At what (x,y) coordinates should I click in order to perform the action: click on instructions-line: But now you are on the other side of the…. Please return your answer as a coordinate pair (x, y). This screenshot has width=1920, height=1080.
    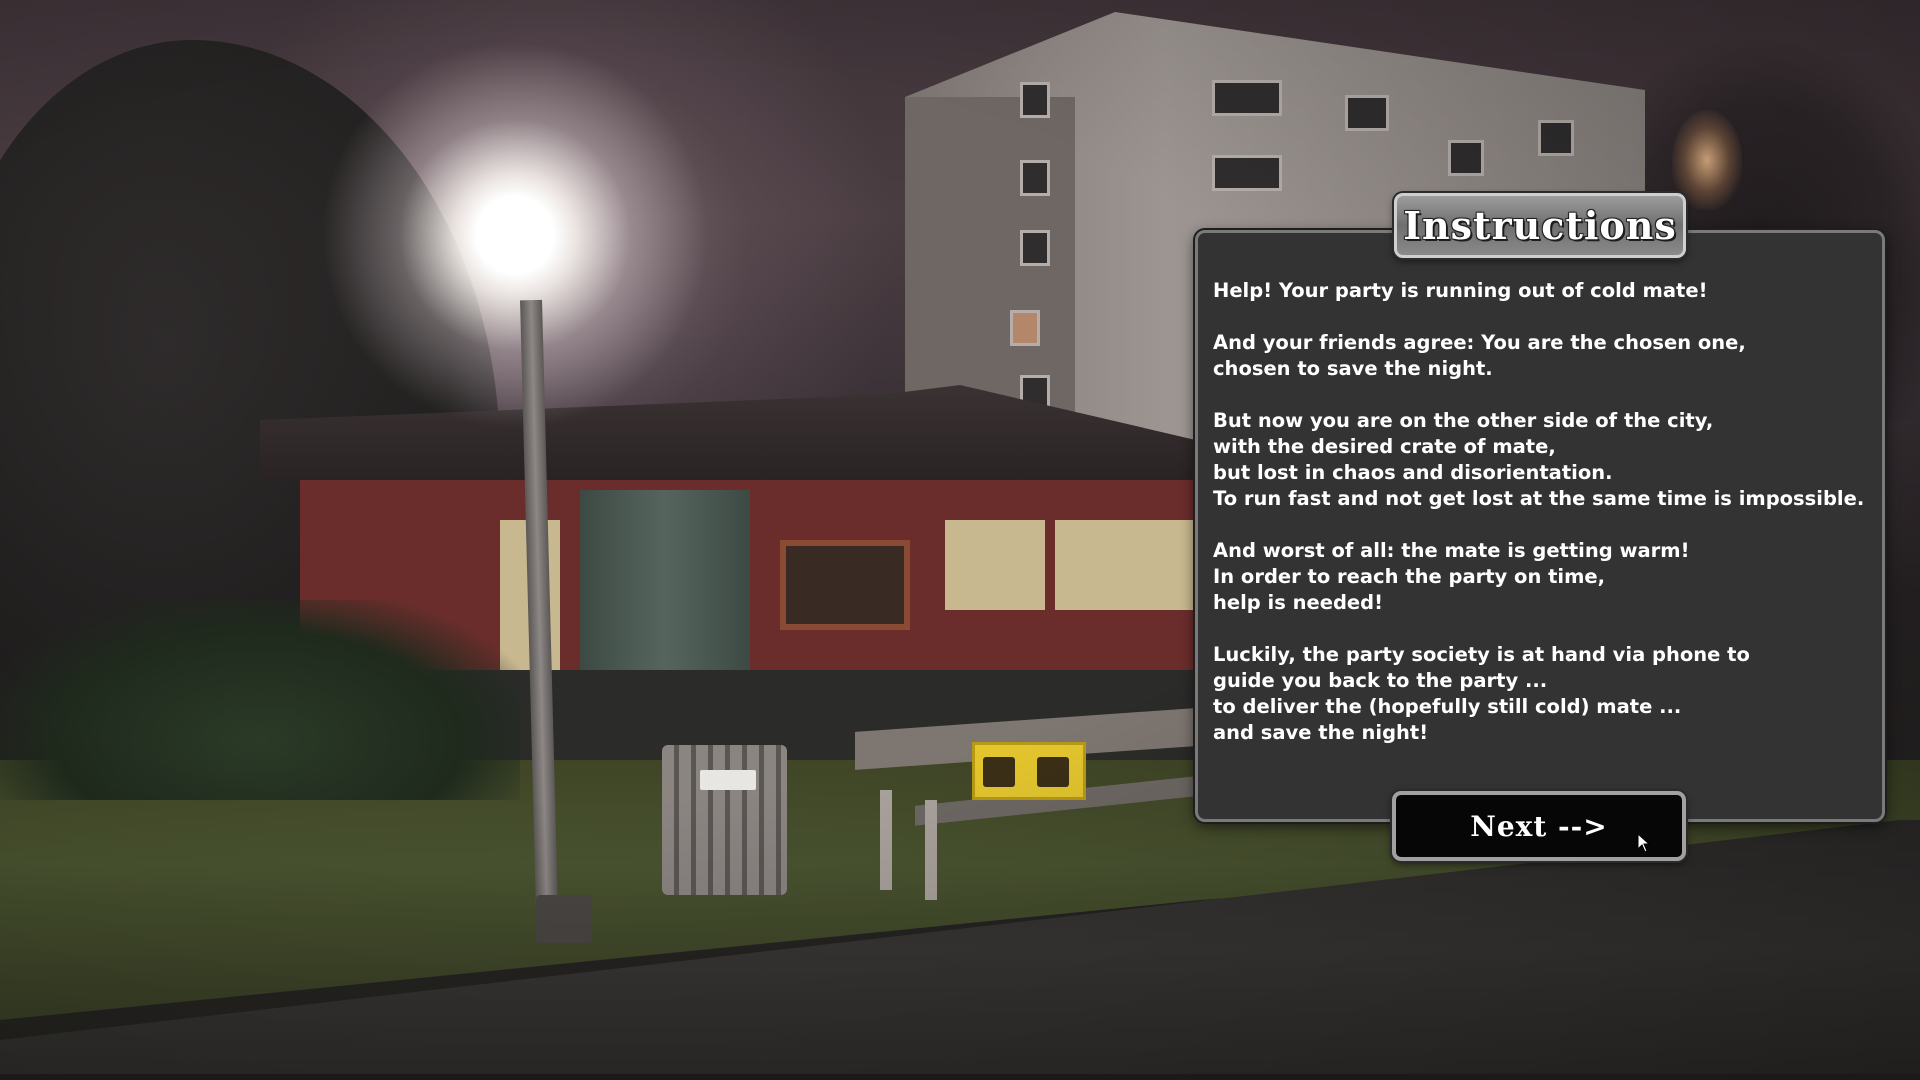
    Looking at the image, I should click on (1463, 420).